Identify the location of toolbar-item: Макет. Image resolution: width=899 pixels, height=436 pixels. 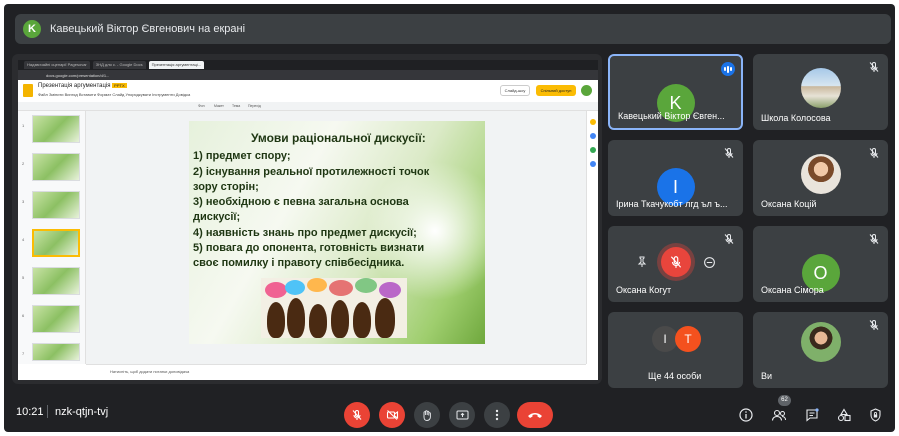
(219, 106).